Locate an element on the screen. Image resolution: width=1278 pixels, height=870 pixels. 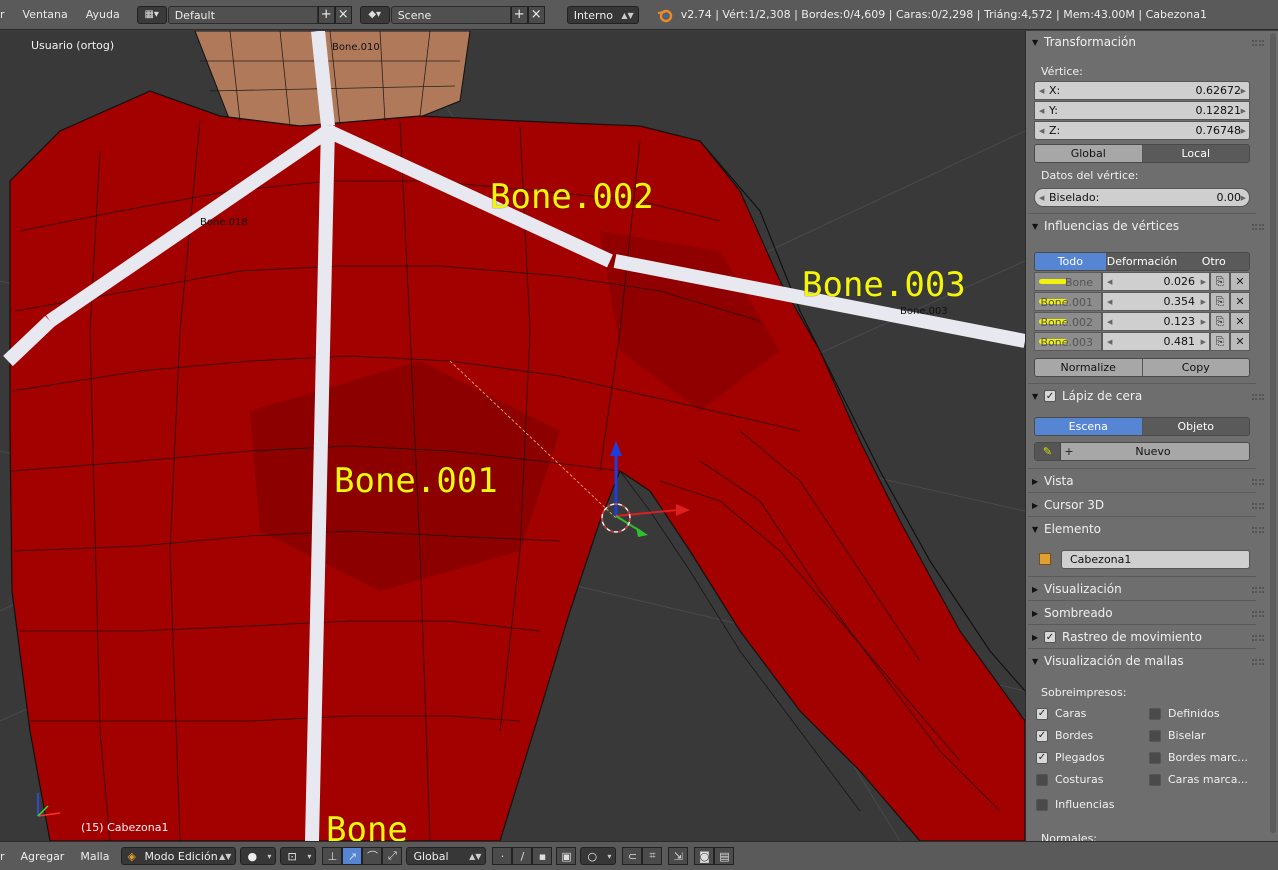
scene-icon: ◆▾ is located at coordinates (374, 14).